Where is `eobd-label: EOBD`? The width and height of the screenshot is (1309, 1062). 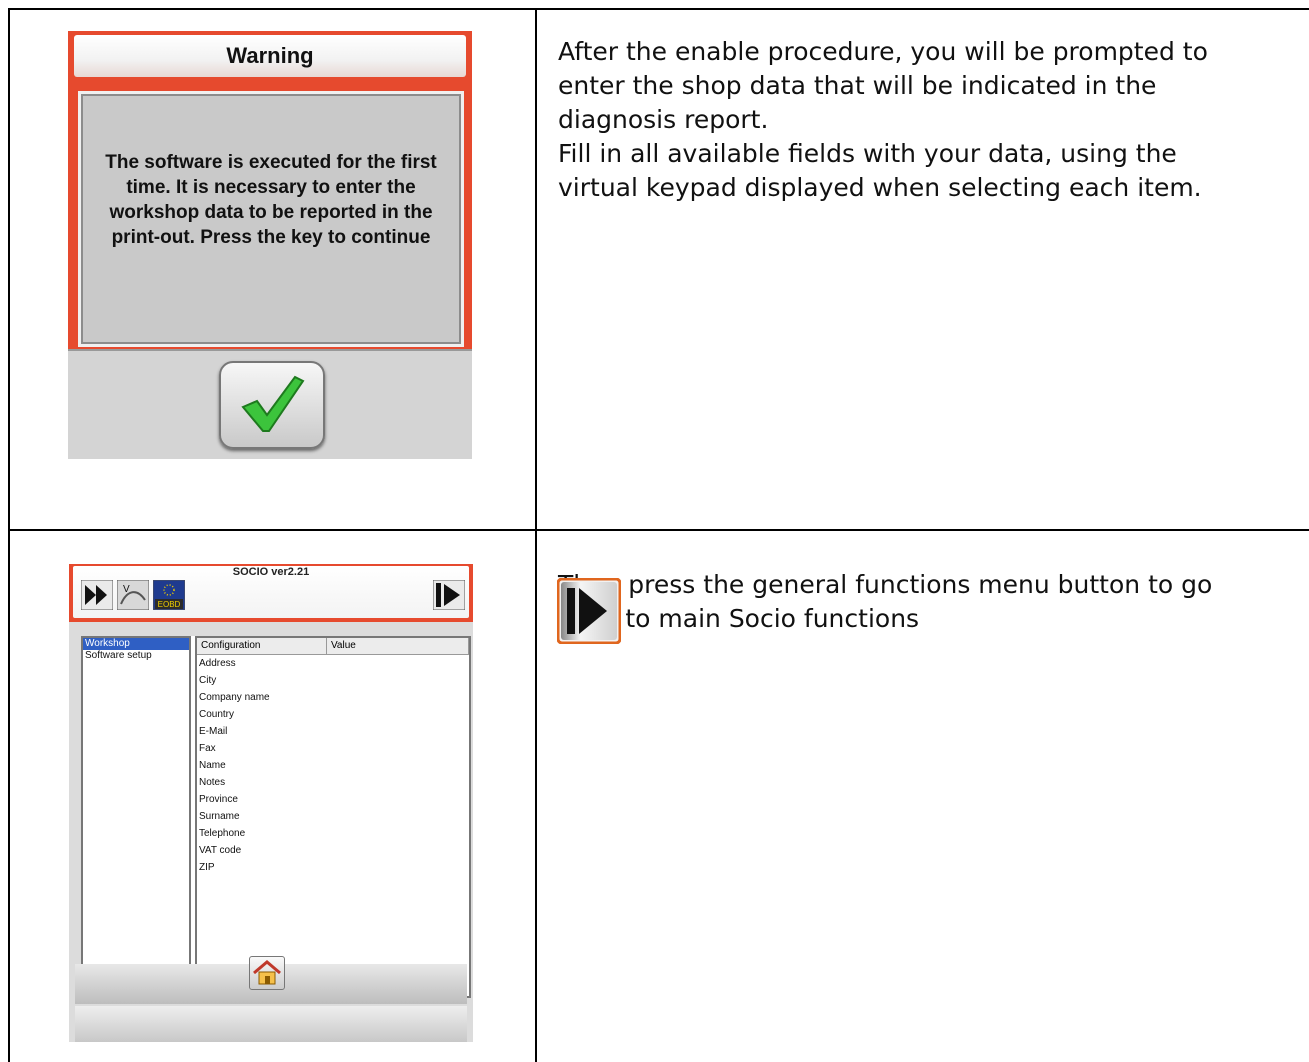
eobd-label: EOBD is located at coordinates (169, 604).